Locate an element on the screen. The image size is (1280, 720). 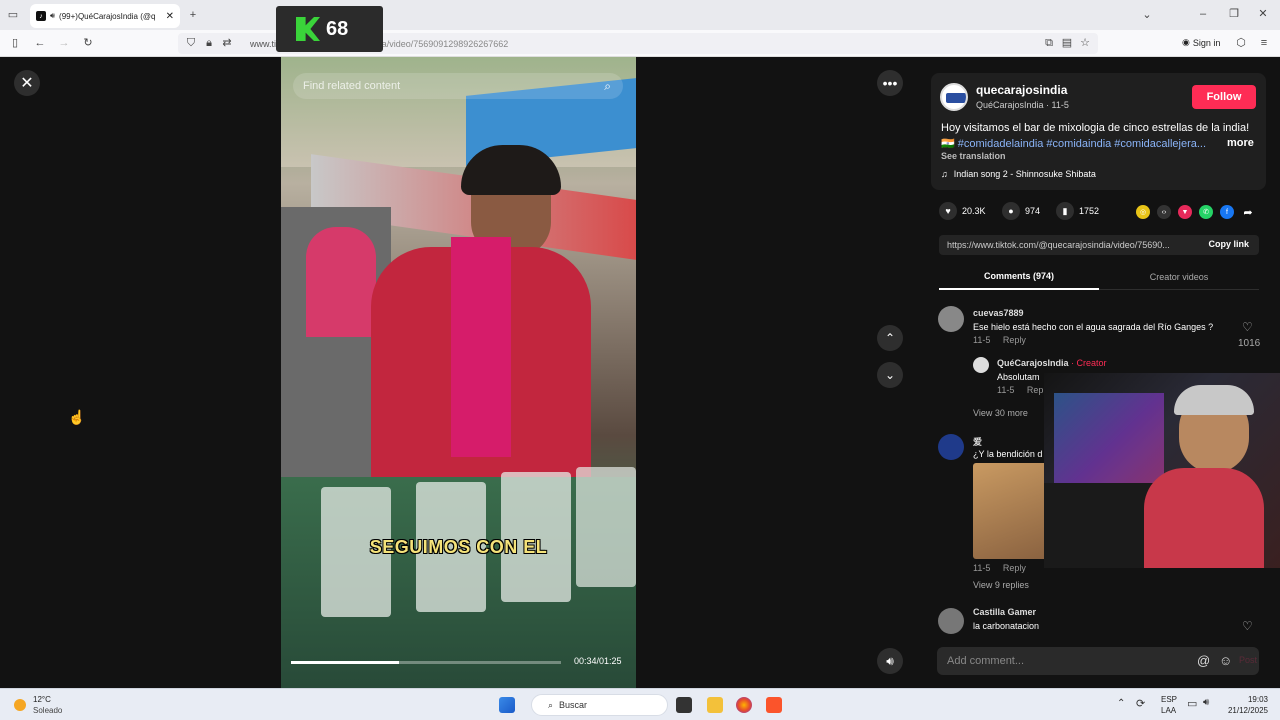
view-more-replies: View 30 more is located at coordinates (1000, 413).